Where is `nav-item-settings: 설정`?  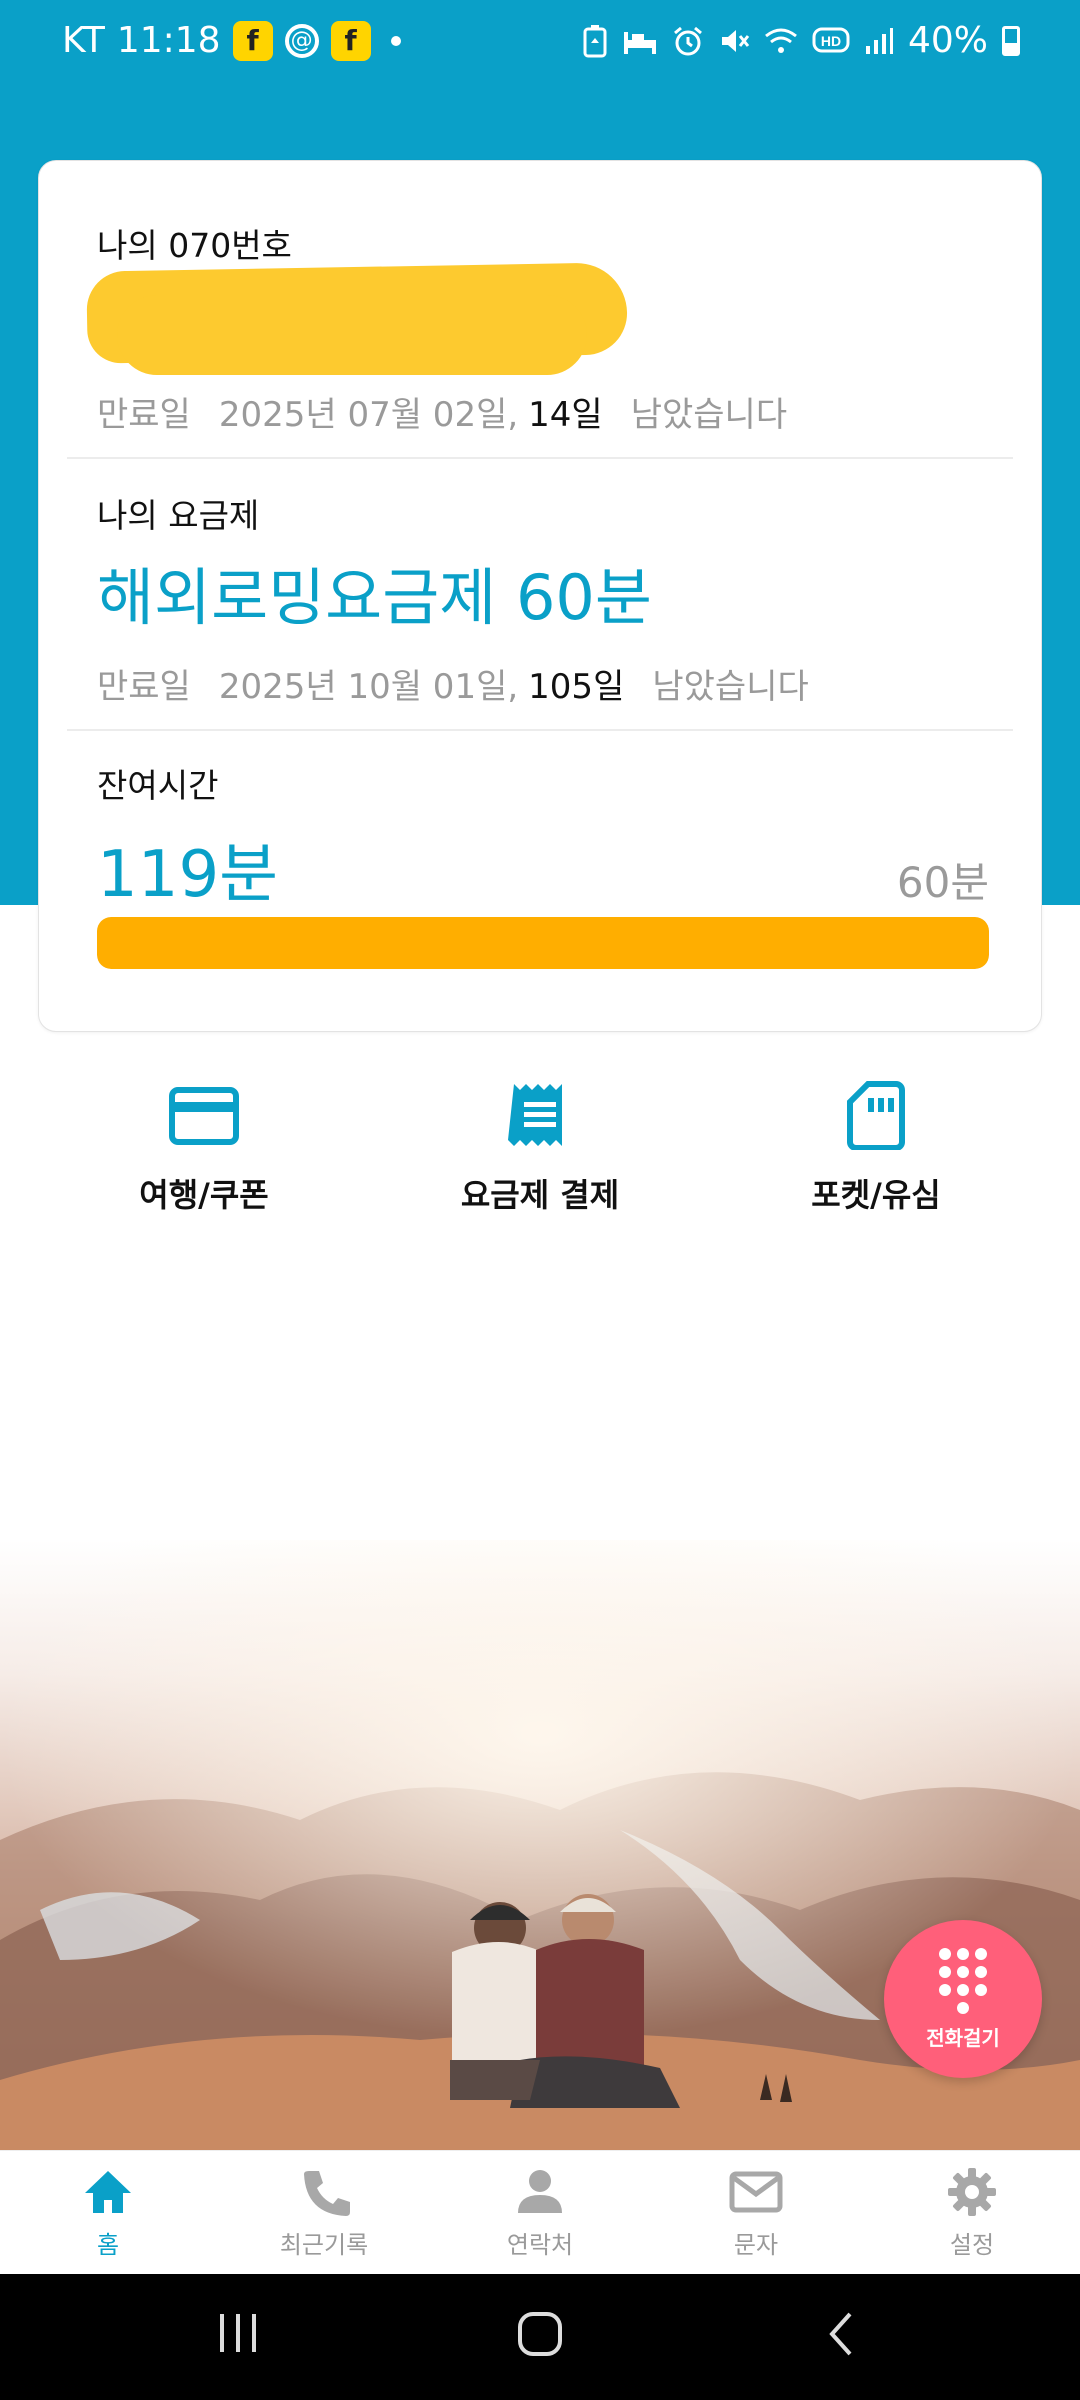 nav-item-settings: 설정 is located at coordinates (972, 2212).